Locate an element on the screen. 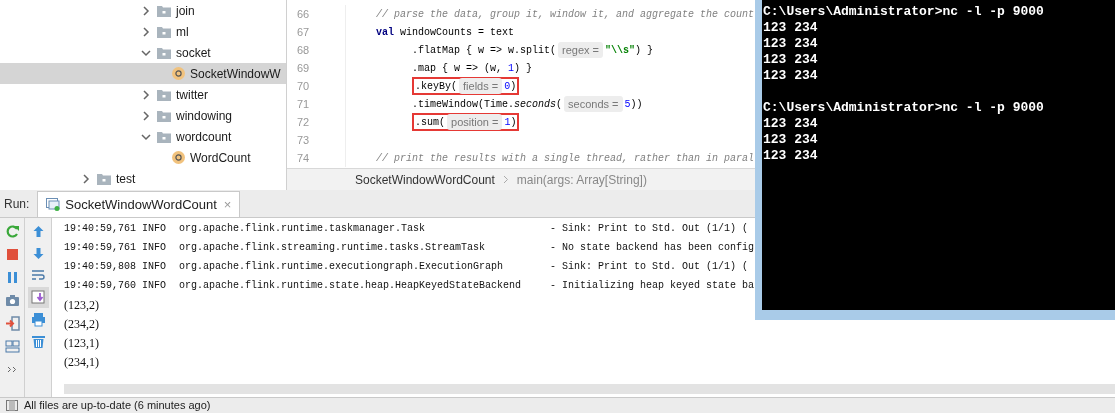 The image size is (1115, 413). status-text: All files are up-to-date (6 minutes ago) is located at coordinates (117, 405).